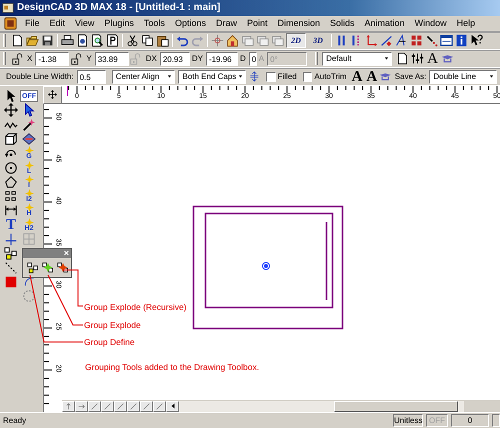 The width and height of the screenshot is (500, 428). Describe the element at coordinates (97, 41) in the screenshot. I see `print-preview-icon` at that location.